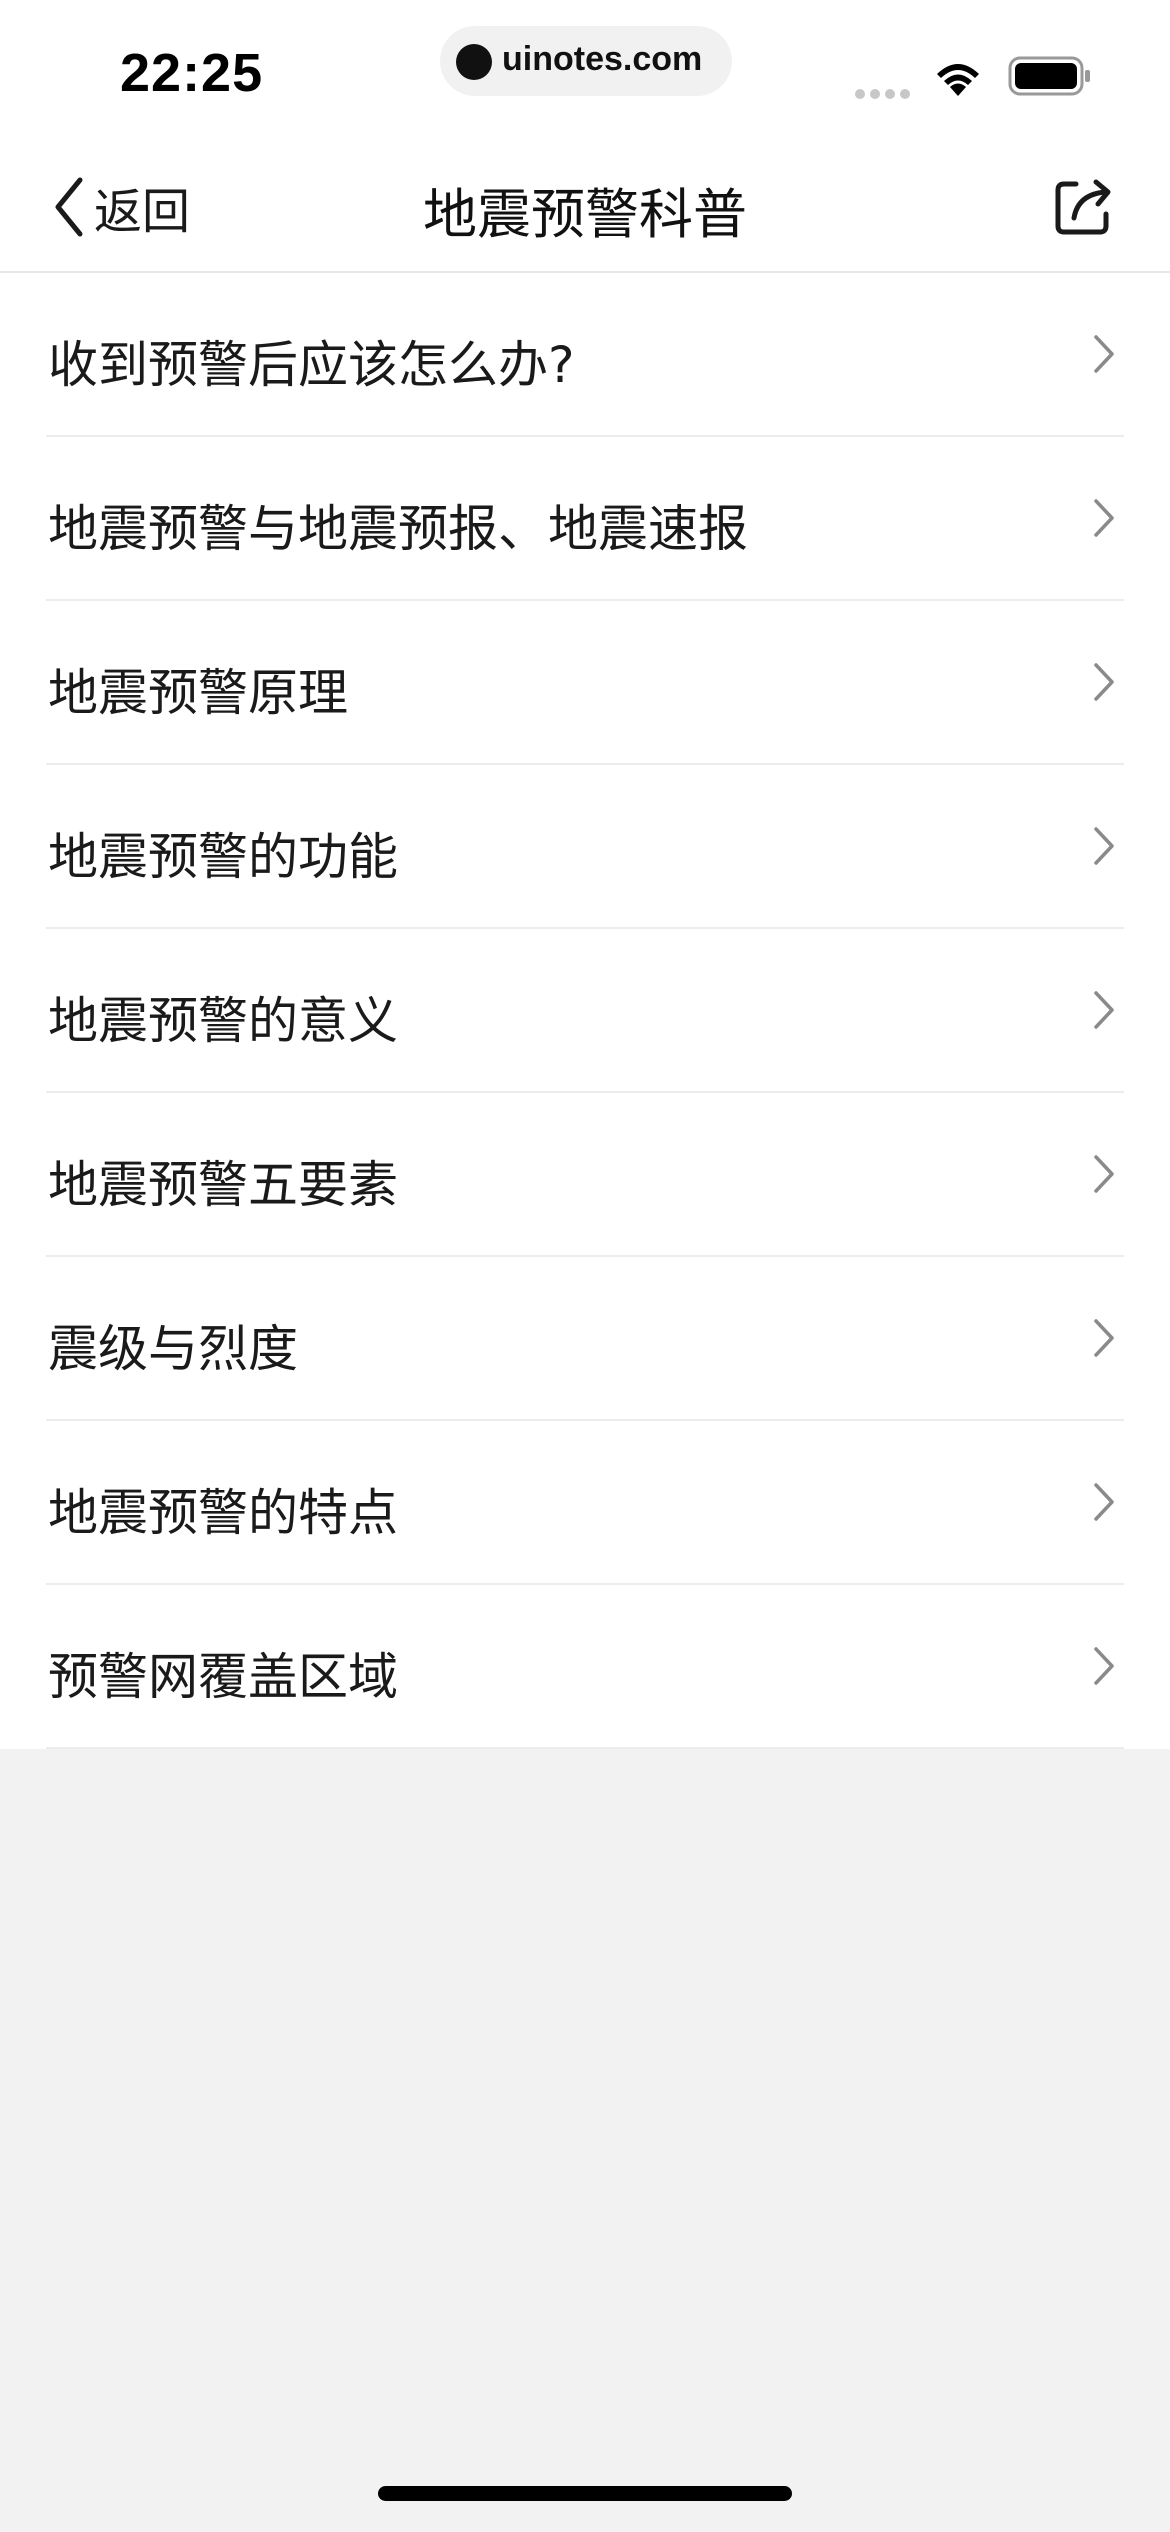  What do you see at coordinates (223, 1021) in the screenshot?
I see `list-item-label: 地震预警的意义` at bounding box center [223, 1021].